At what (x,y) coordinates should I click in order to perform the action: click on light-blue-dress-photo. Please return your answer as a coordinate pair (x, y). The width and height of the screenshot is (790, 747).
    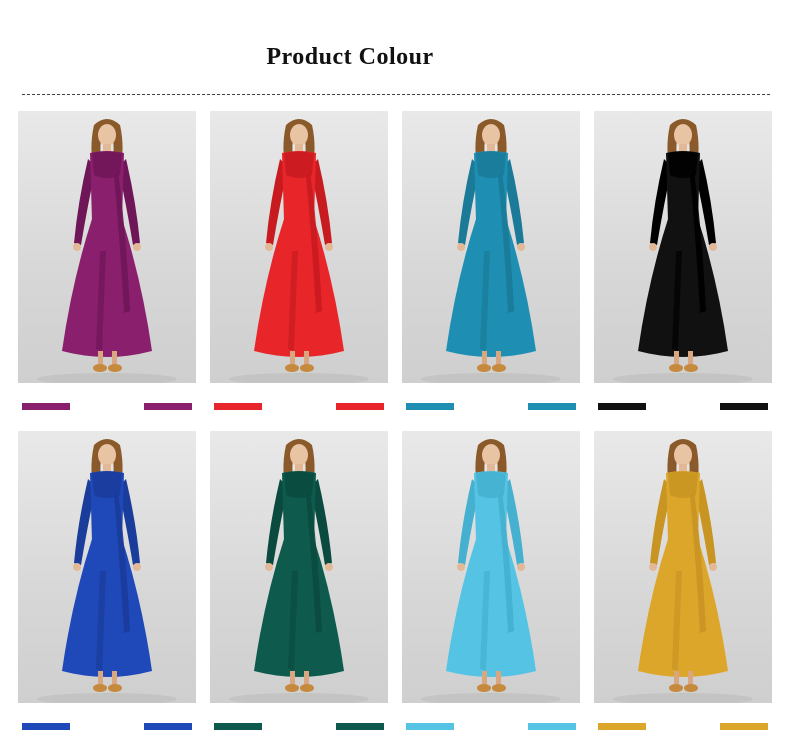
    Looking at the image, I should click on (491, 567).